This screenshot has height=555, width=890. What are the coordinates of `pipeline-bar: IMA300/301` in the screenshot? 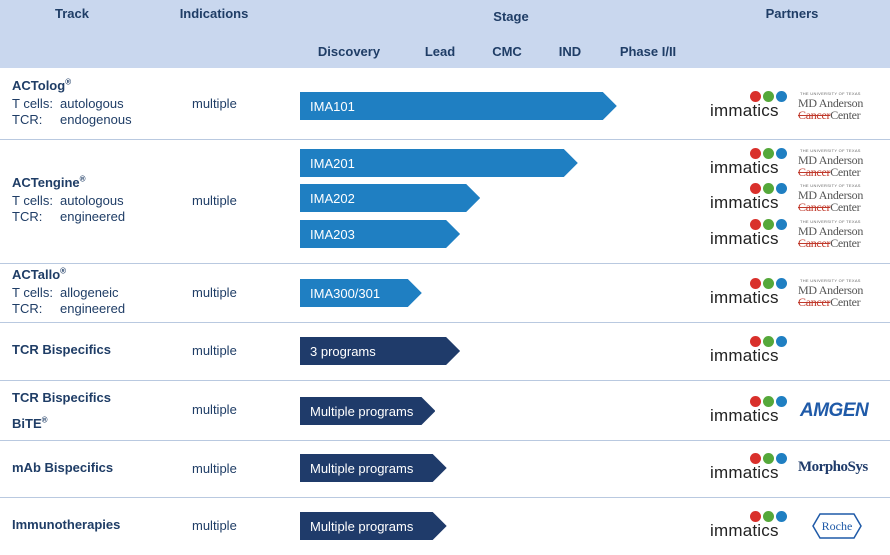 It's located at (361, 293).